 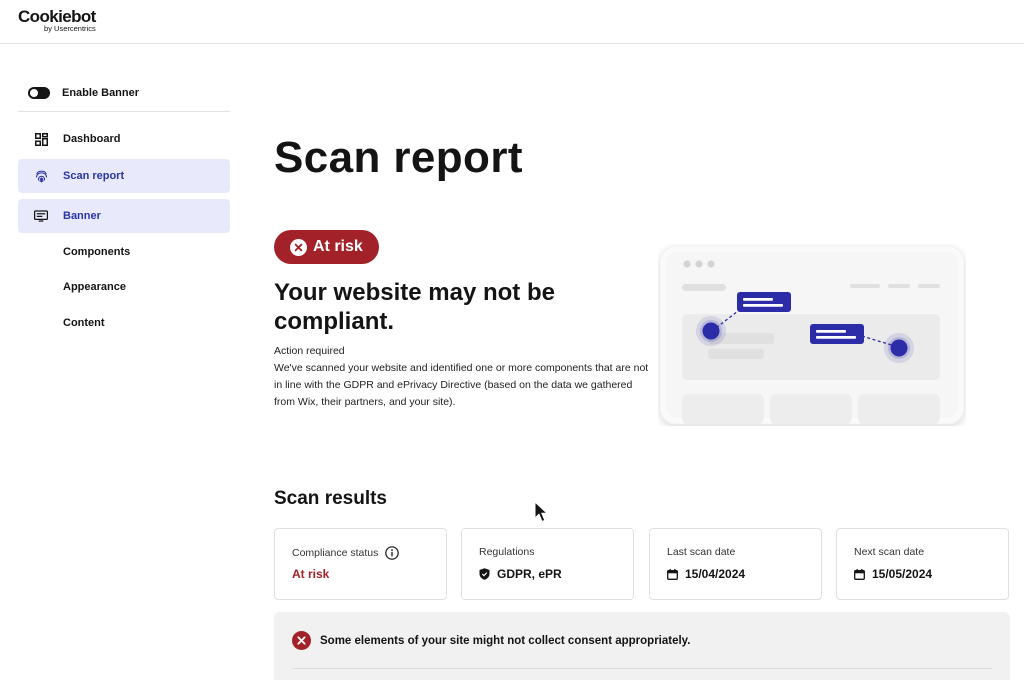 I want to click on last-scan-value: 15/04/2024, so click(x=715, y=574).